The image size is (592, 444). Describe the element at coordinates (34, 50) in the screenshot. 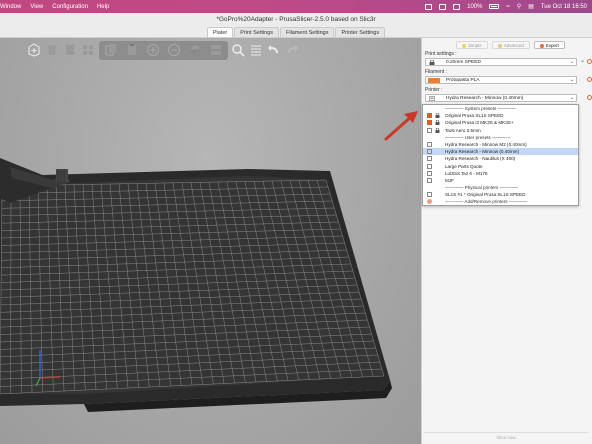

I see `add-icon` at that location.